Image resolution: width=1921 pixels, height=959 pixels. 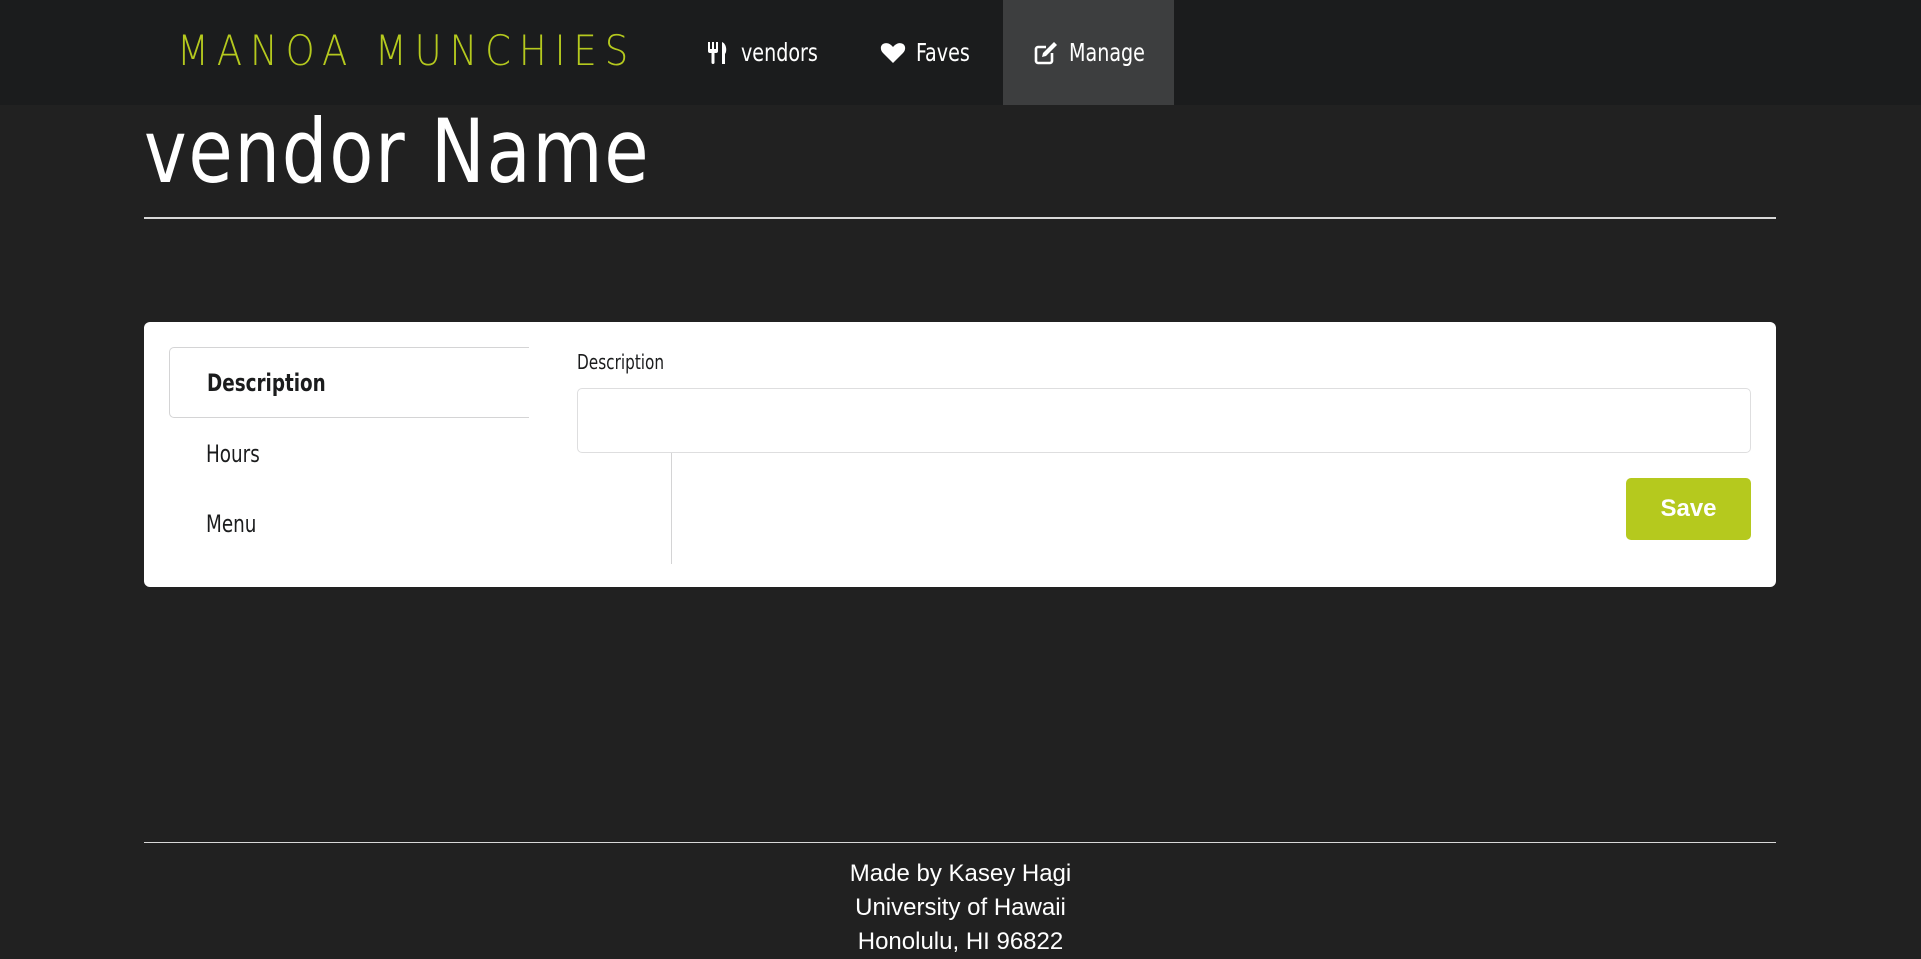 What do you see at coordinates (1046, 53) in the screenshot?
I see `edit-icon` at bounding box center [1046, 53].